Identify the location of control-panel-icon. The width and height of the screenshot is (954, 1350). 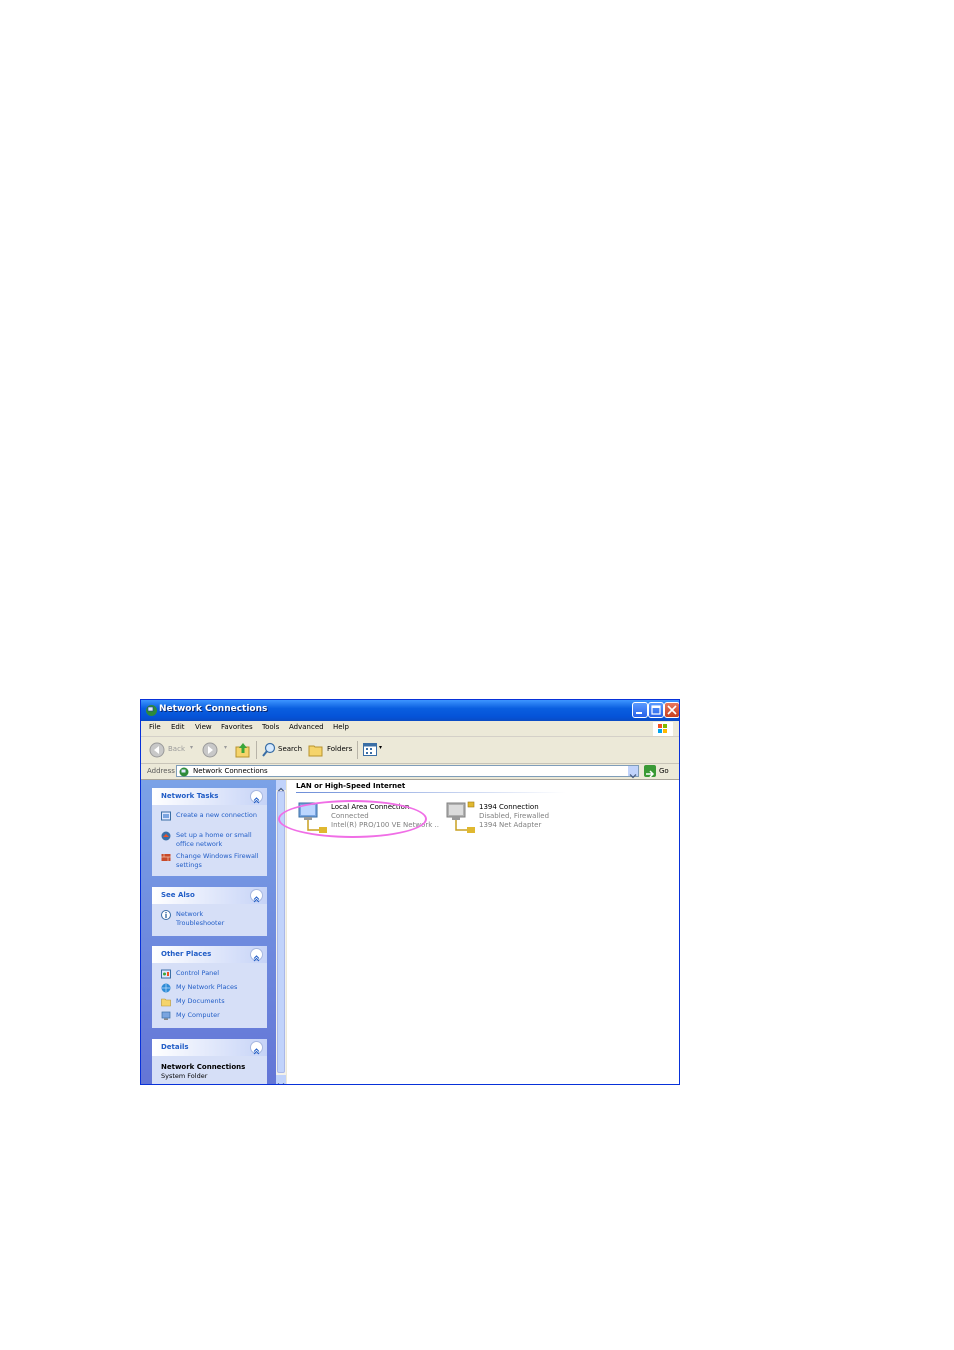
(166, 974).